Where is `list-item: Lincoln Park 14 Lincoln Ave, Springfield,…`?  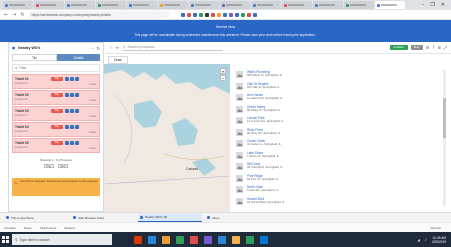 list-item: Lincoln Park 14 Lincoln Ave, Springfield,… is located at coordinates (260, 121).